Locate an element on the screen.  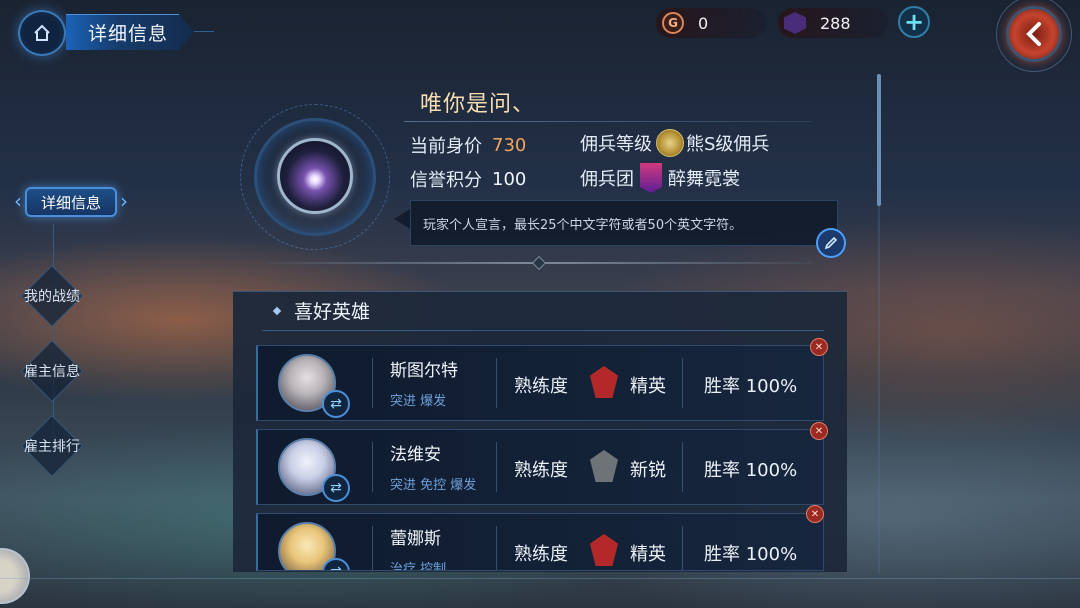
nav-item-my-record: 我的战绩 is located at coordinates (52, 296).